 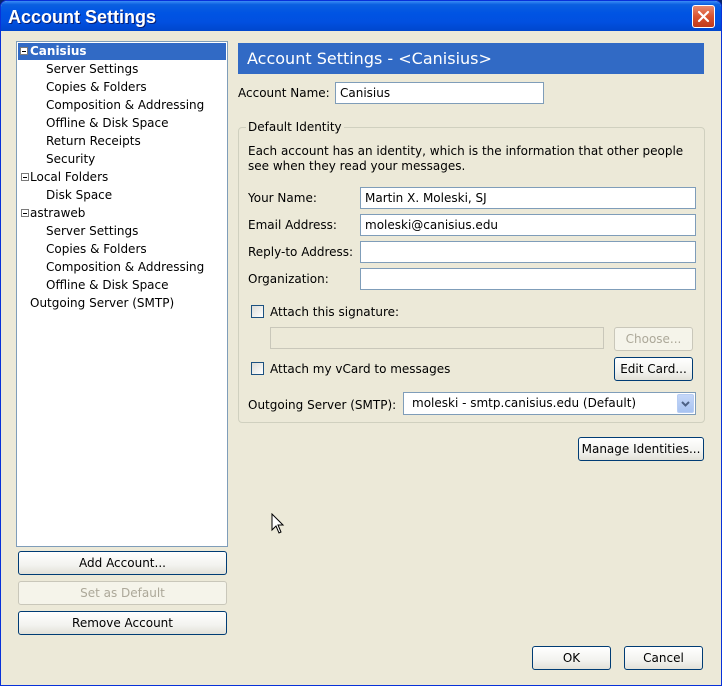 I want to click on tree-item-label: Security, so click(x=71, y=159).